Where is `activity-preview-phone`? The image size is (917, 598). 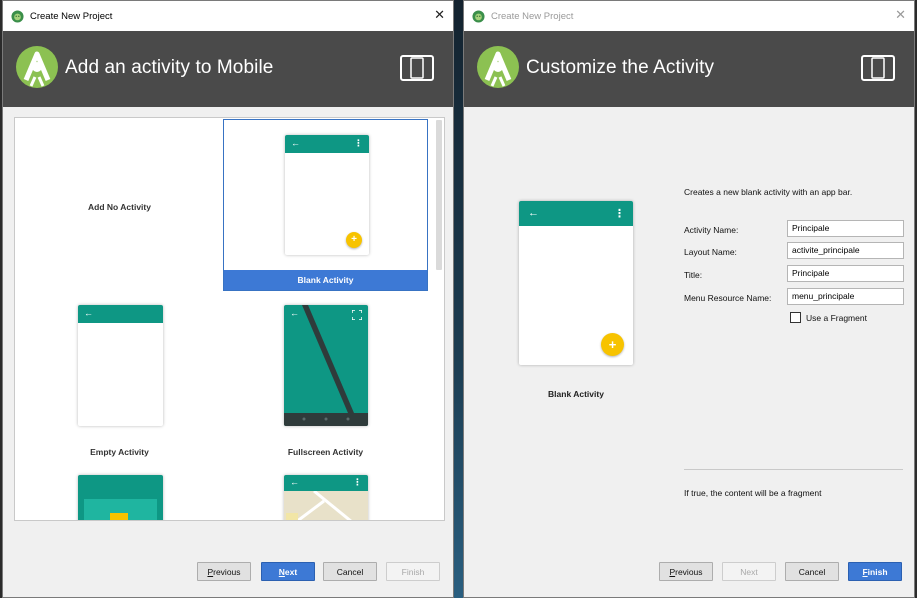
activity-preview-phone is located at coordinates (120, 497).